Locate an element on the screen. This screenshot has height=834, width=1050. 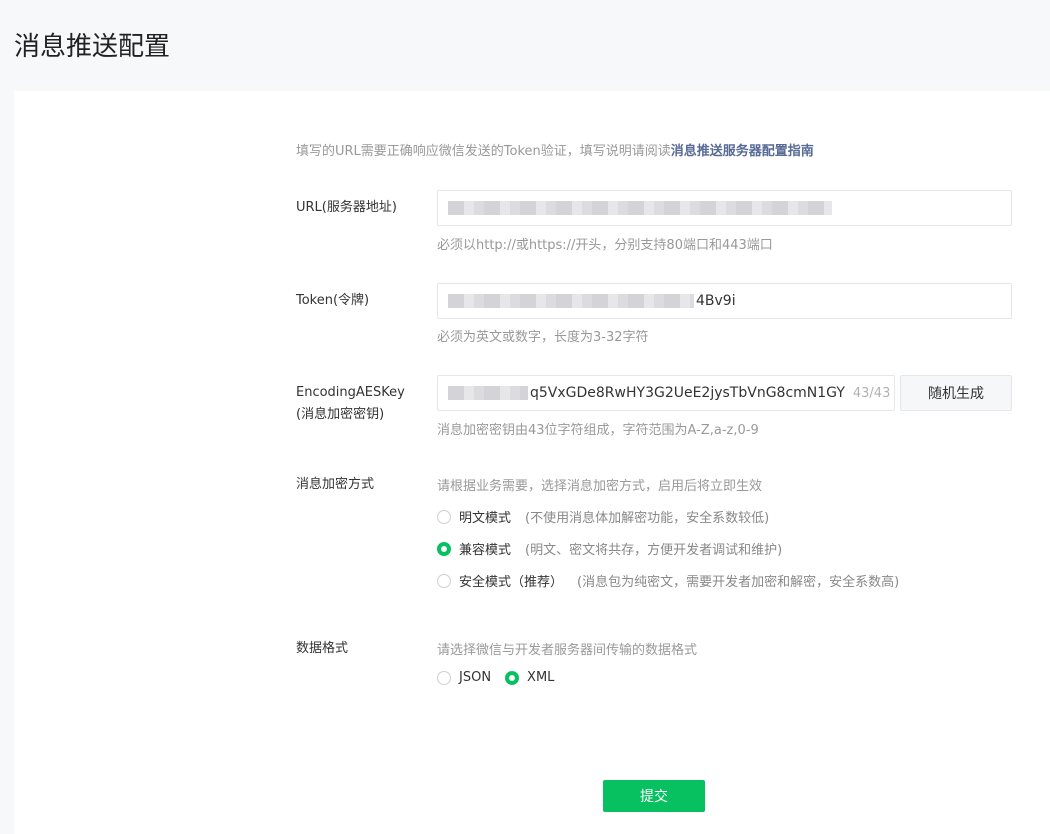
token-blurred-value is located at coordinates (571, 301).